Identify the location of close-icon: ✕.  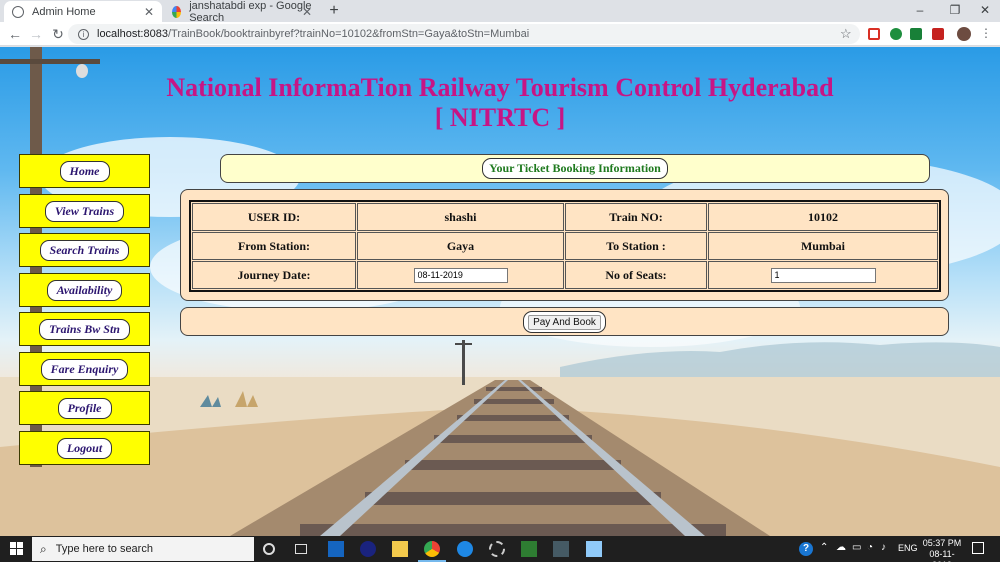
(985, 10).